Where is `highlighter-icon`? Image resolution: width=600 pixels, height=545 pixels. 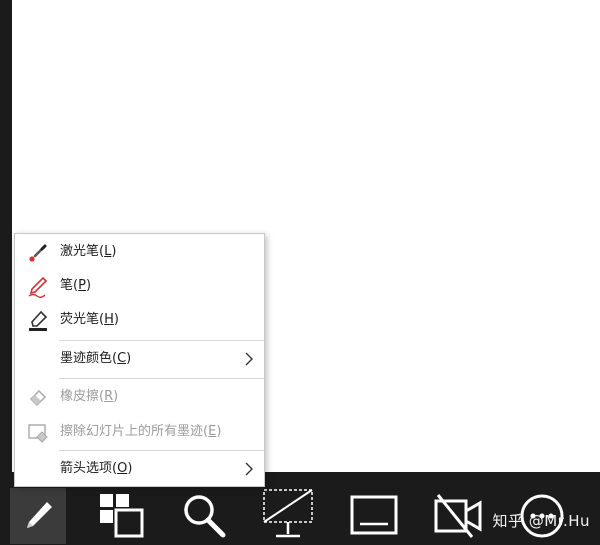
highlighter-icon is located at coordinates (38, 320).